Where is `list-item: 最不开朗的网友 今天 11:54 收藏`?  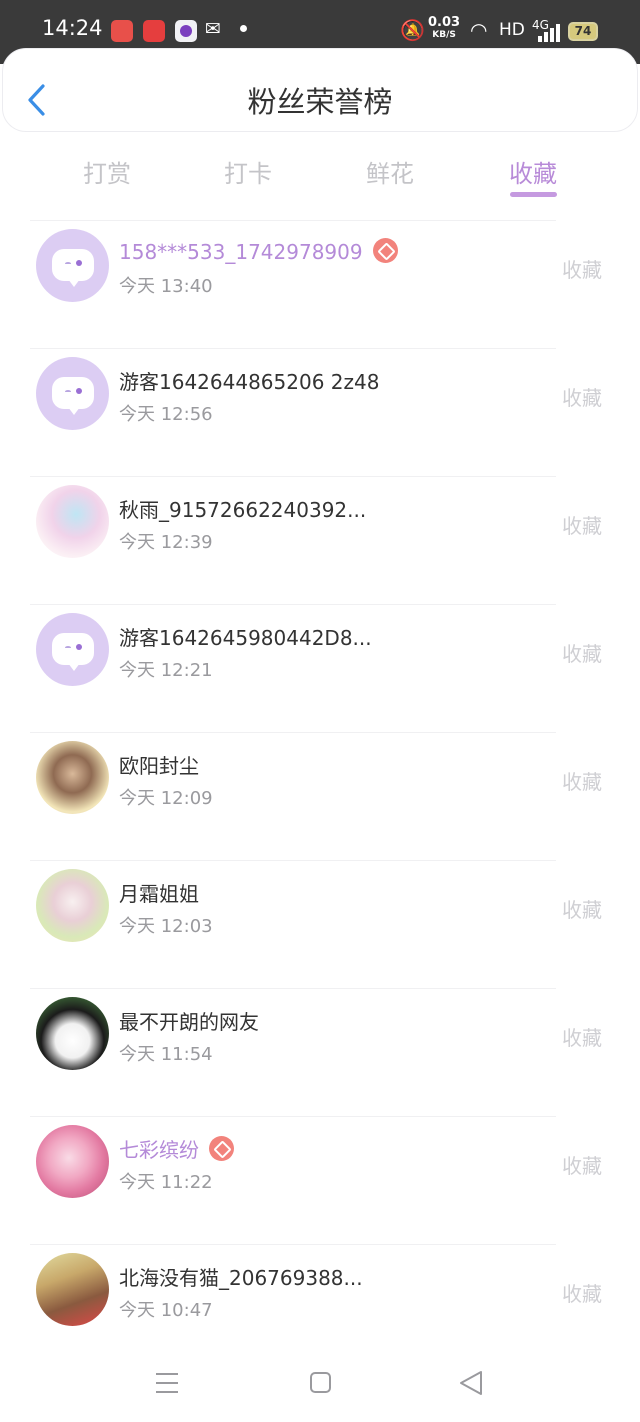 list-item: 最不开朗的网友 今天 11:54 收藏 is located at coordinates (320, 1052).